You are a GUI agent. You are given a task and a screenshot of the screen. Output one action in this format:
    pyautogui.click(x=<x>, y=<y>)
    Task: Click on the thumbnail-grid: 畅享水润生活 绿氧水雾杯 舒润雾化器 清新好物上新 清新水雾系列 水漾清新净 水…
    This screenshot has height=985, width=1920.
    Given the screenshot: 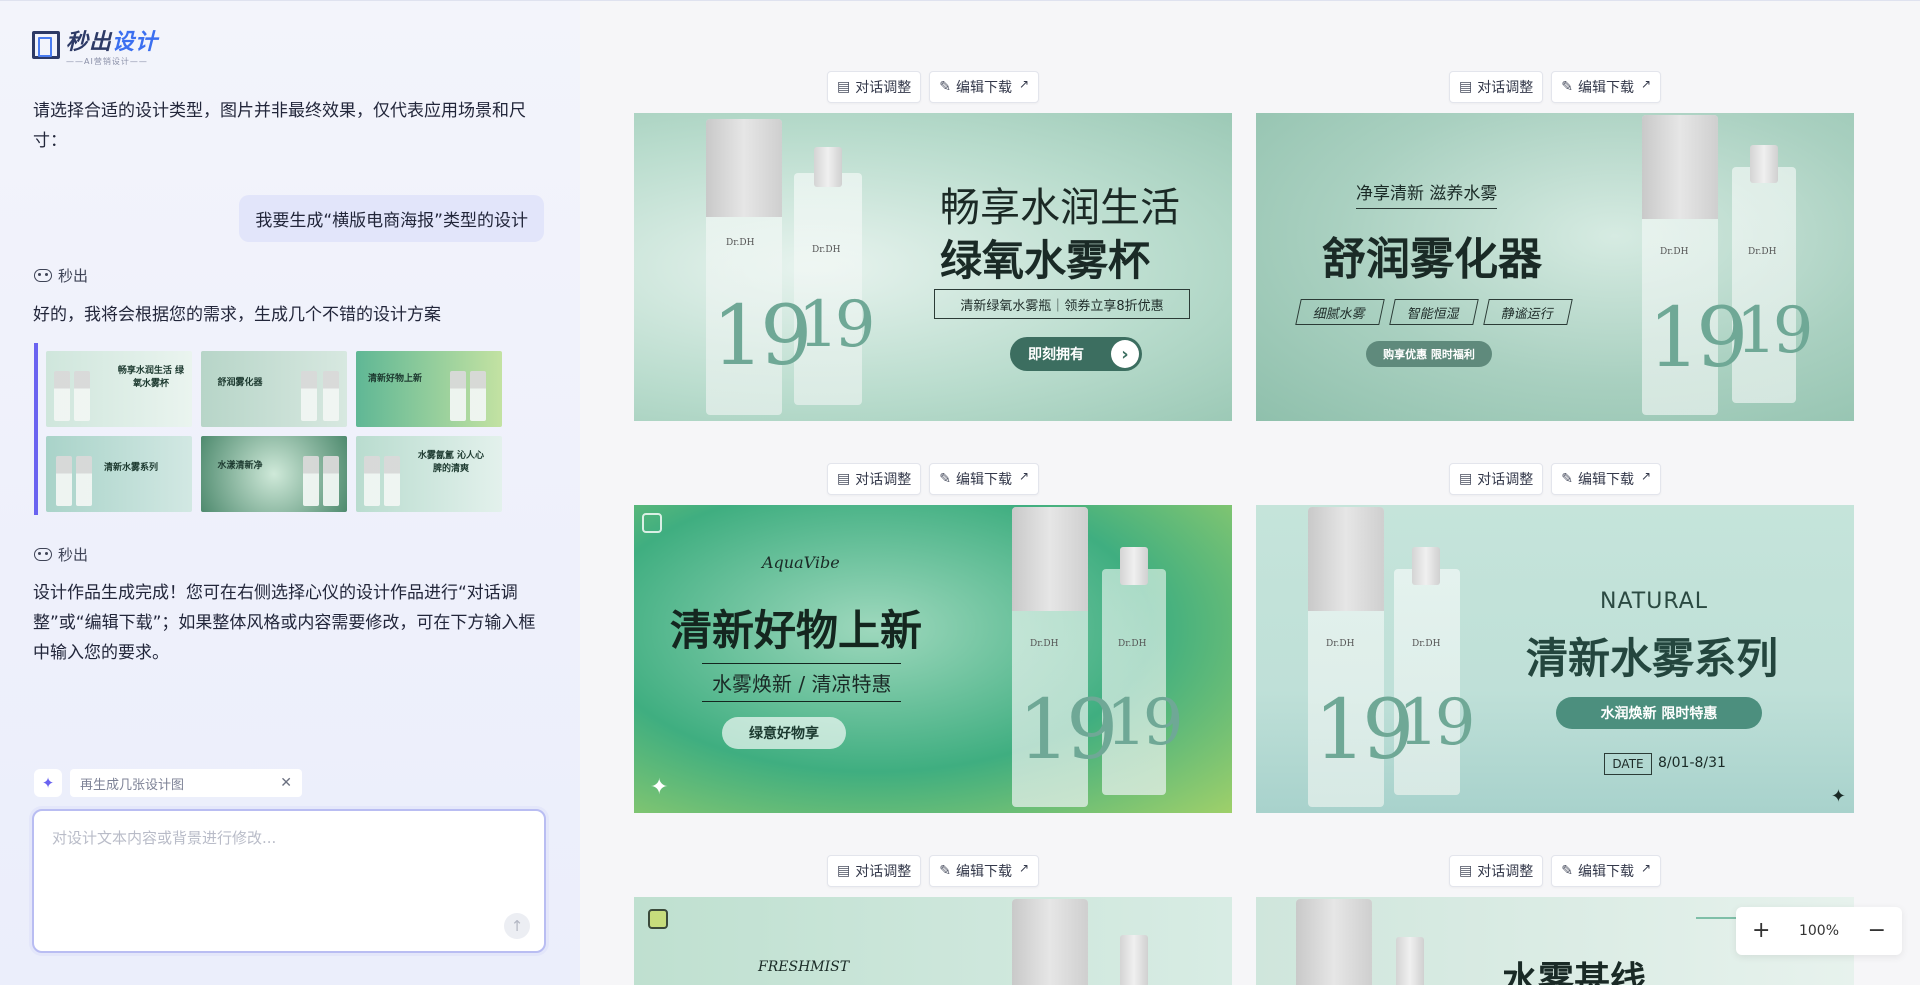 What is the action you would take?
    pyautogui.click(x=279, y=429)
    